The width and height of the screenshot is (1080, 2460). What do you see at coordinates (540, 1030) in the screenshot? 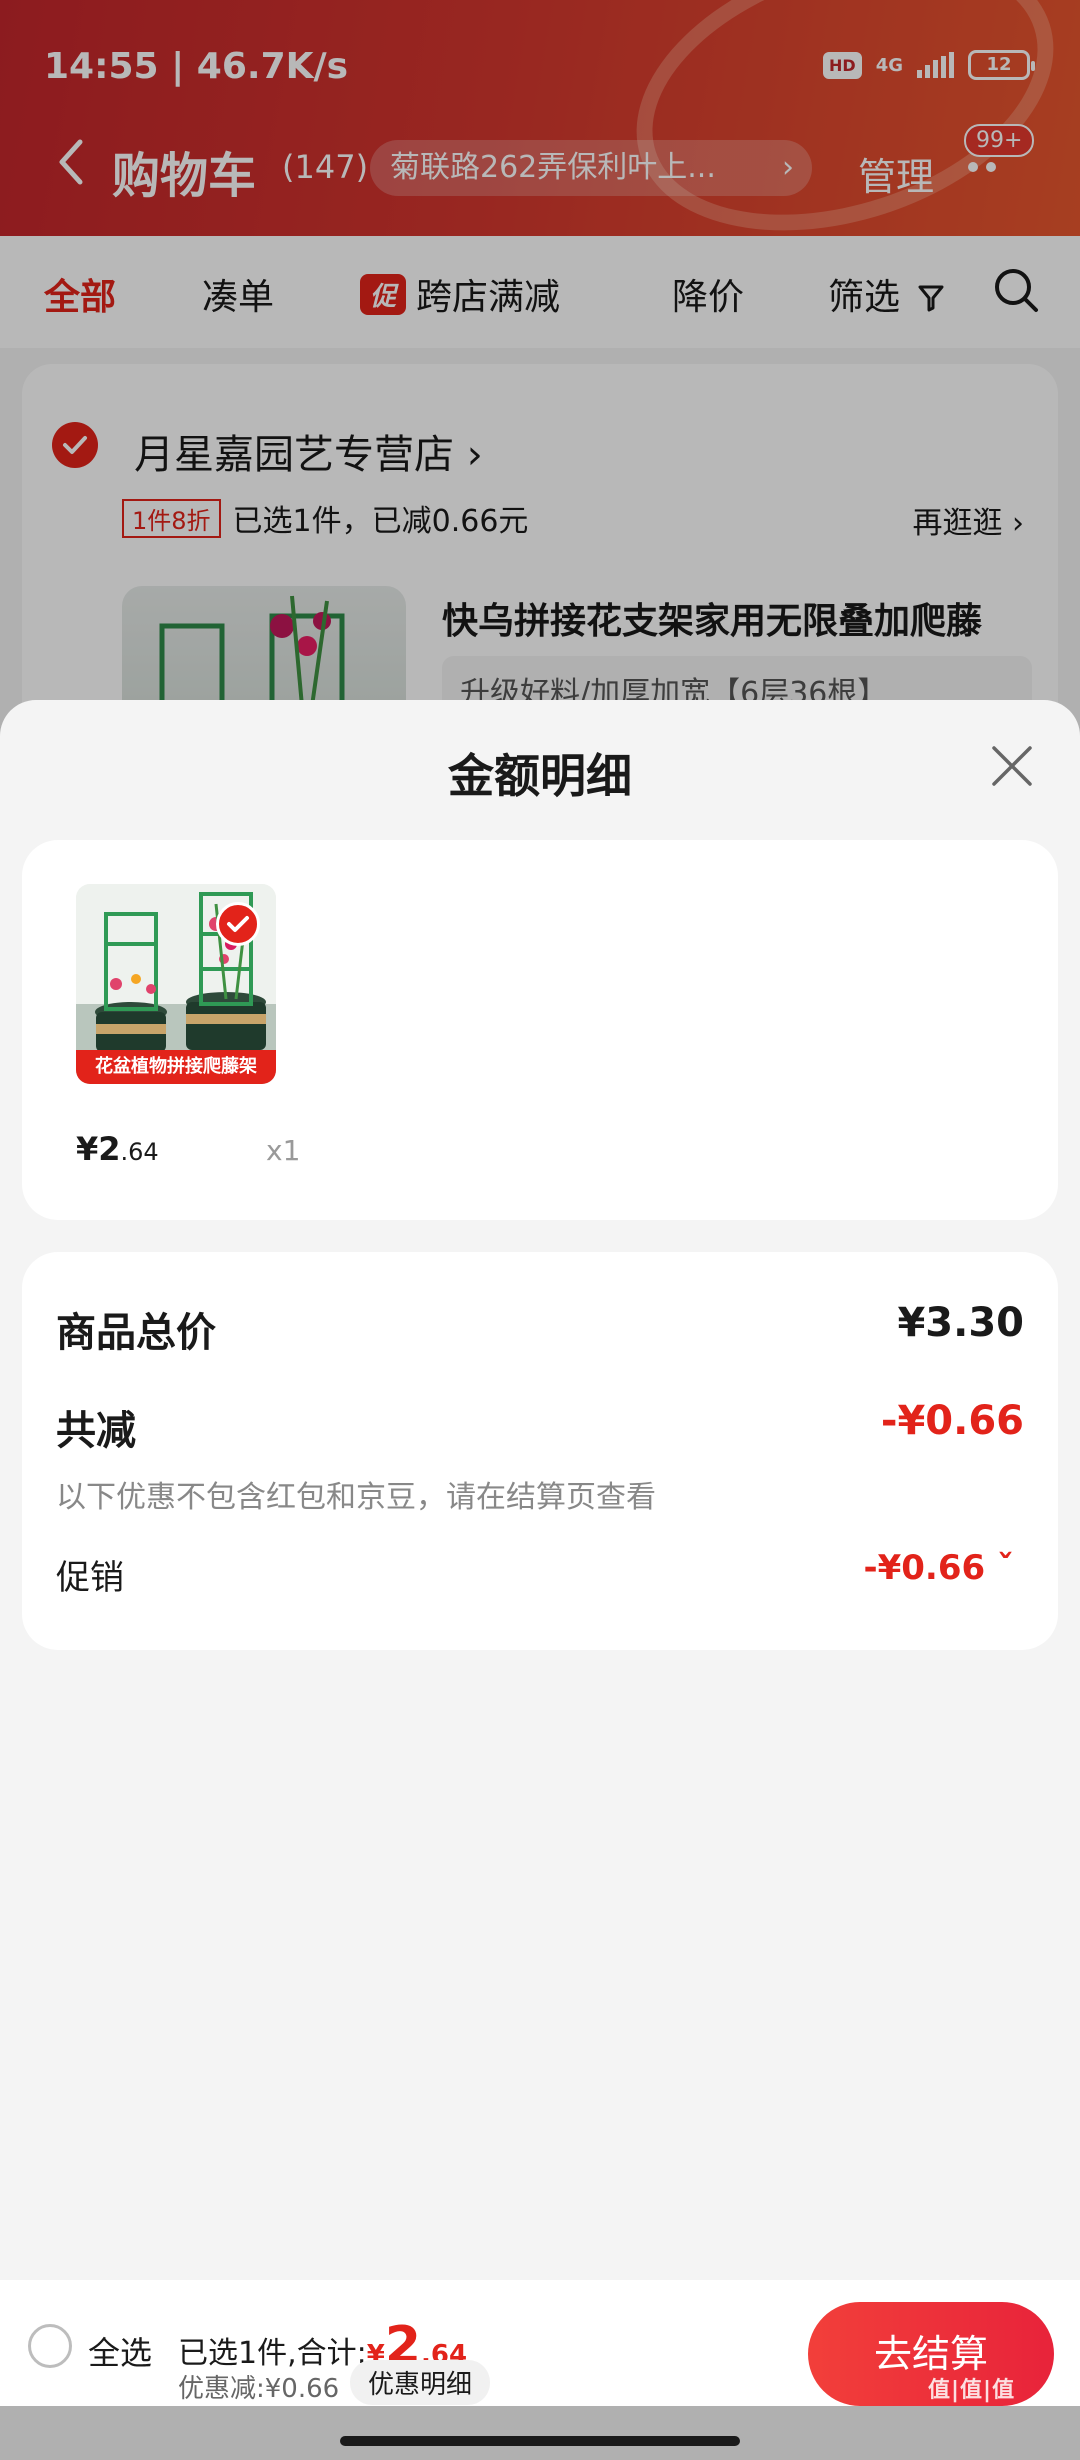
I see `item-card: 花盆植物拼接爬藤架 ¥2.64 x1` at bounding box center [540, 1030].